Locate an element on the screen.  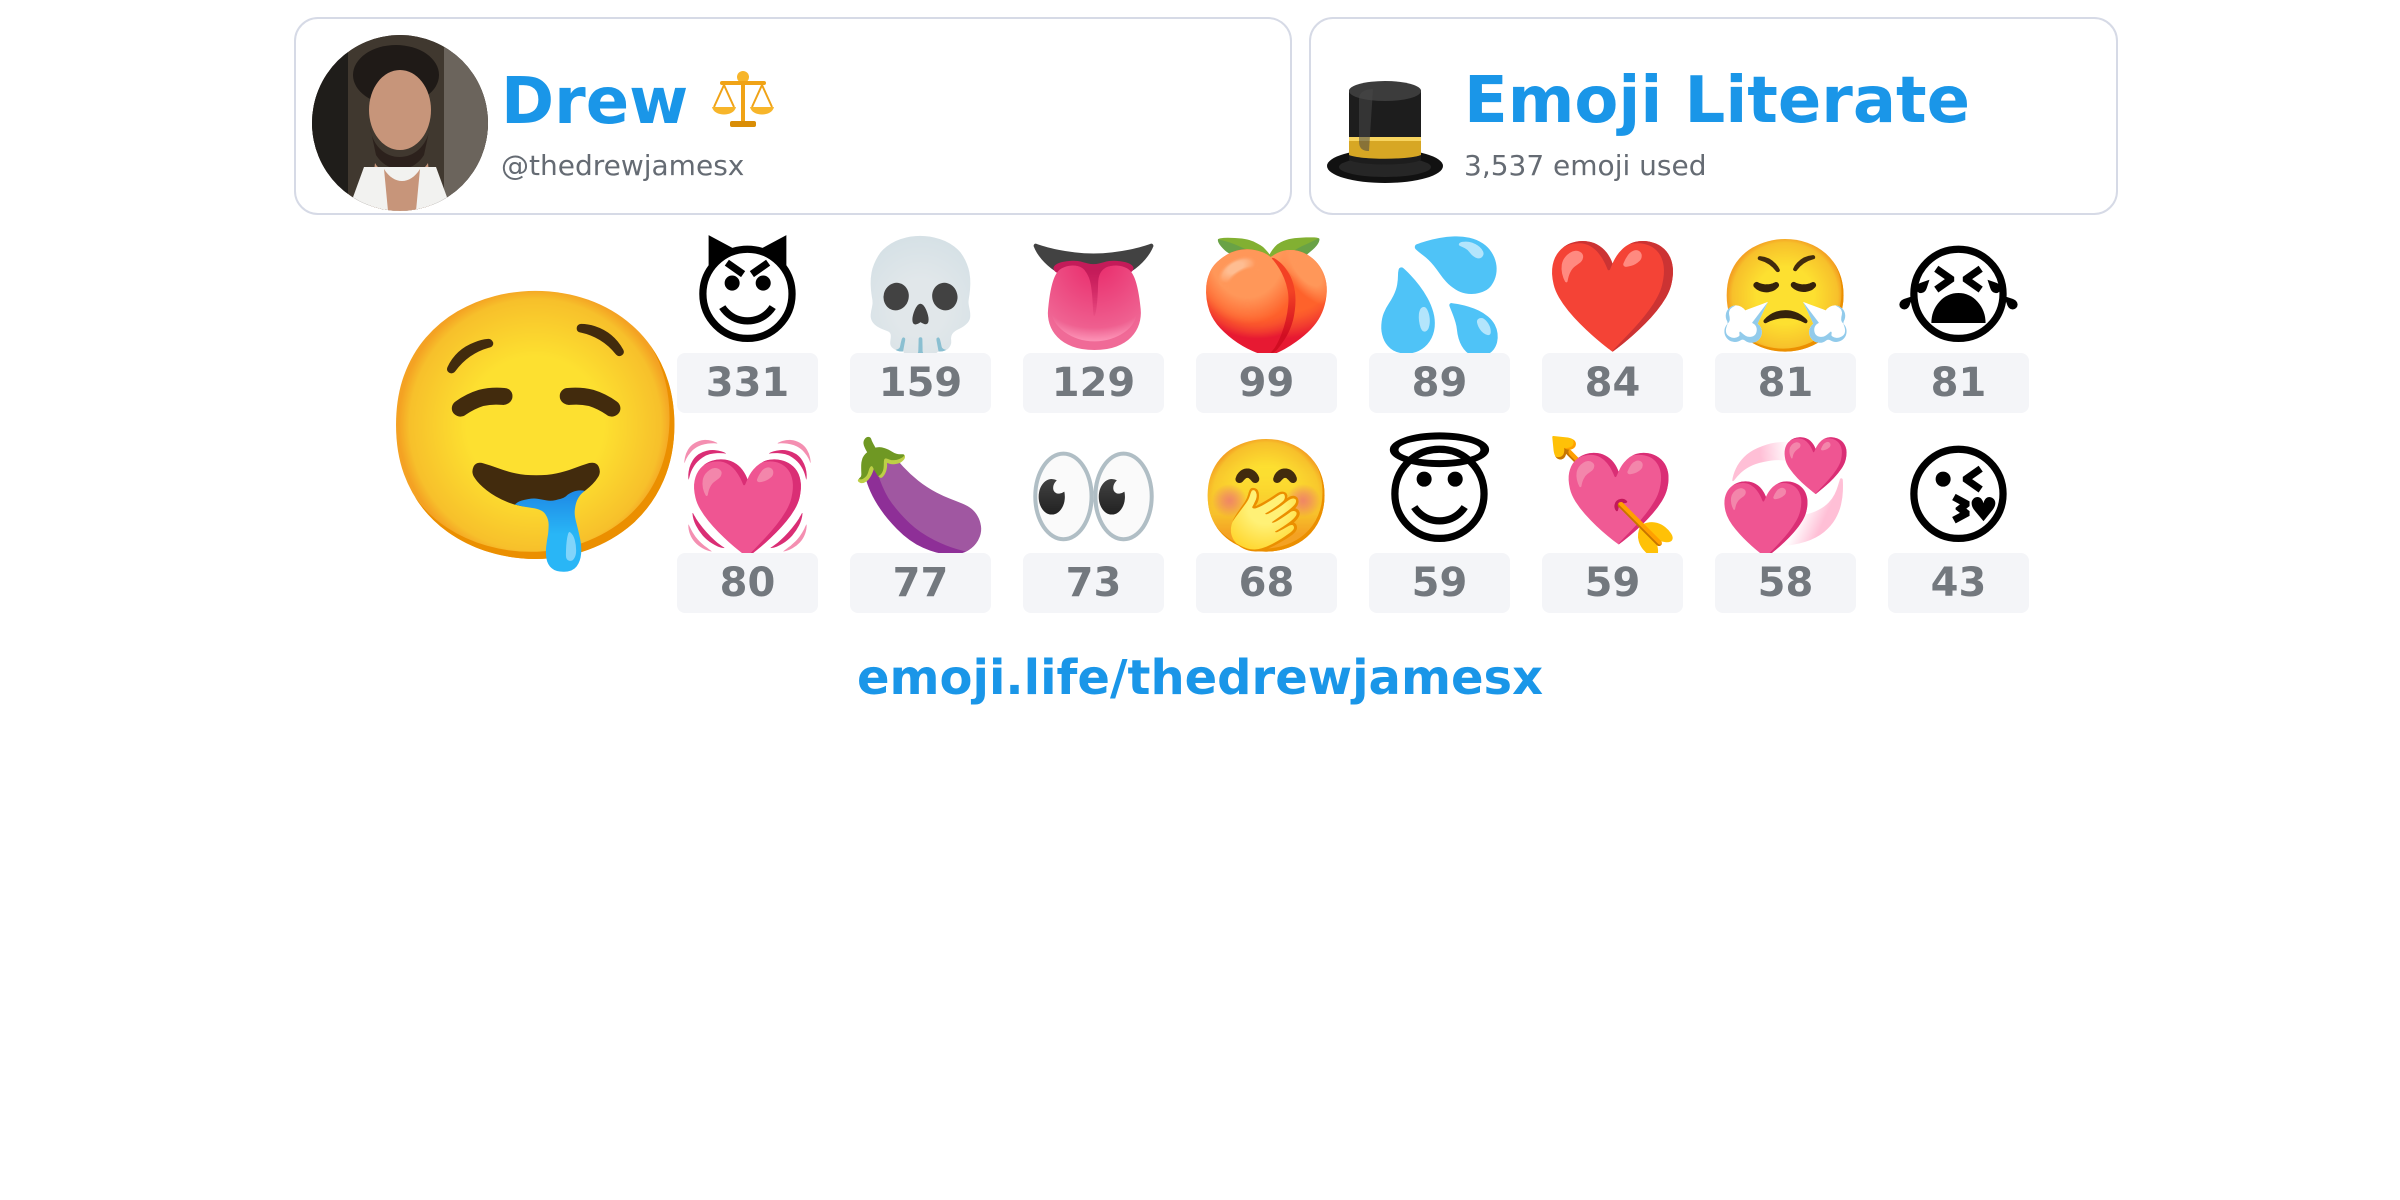
emoji-cell-revolving-hearts: 💞 58 is located at coordinates (1785, 522).